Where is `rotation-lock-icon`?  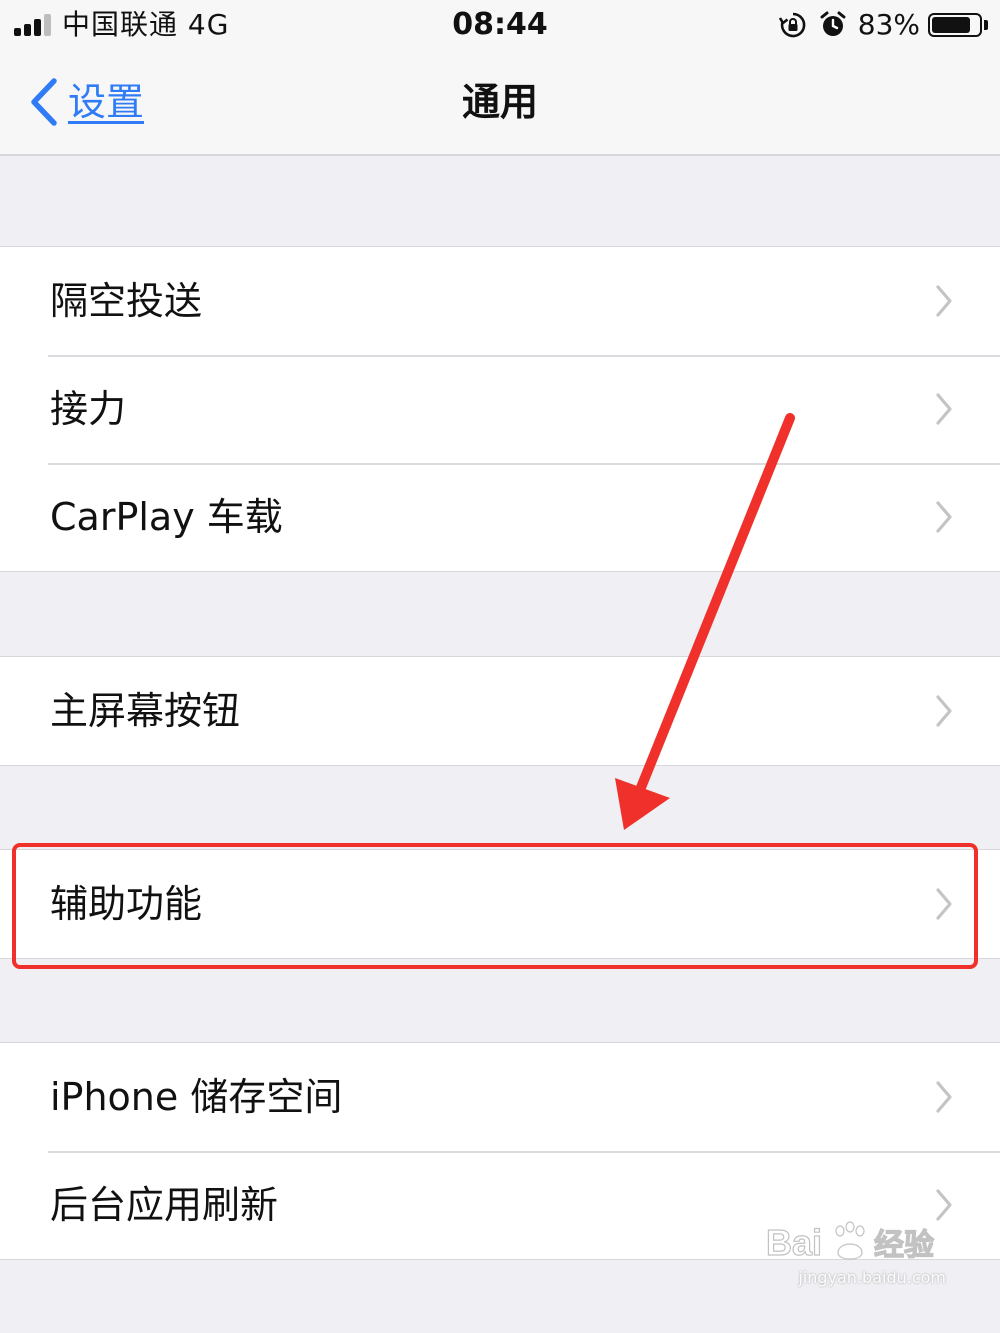 rotation-lock-icon is located at coordinates (792, 25).